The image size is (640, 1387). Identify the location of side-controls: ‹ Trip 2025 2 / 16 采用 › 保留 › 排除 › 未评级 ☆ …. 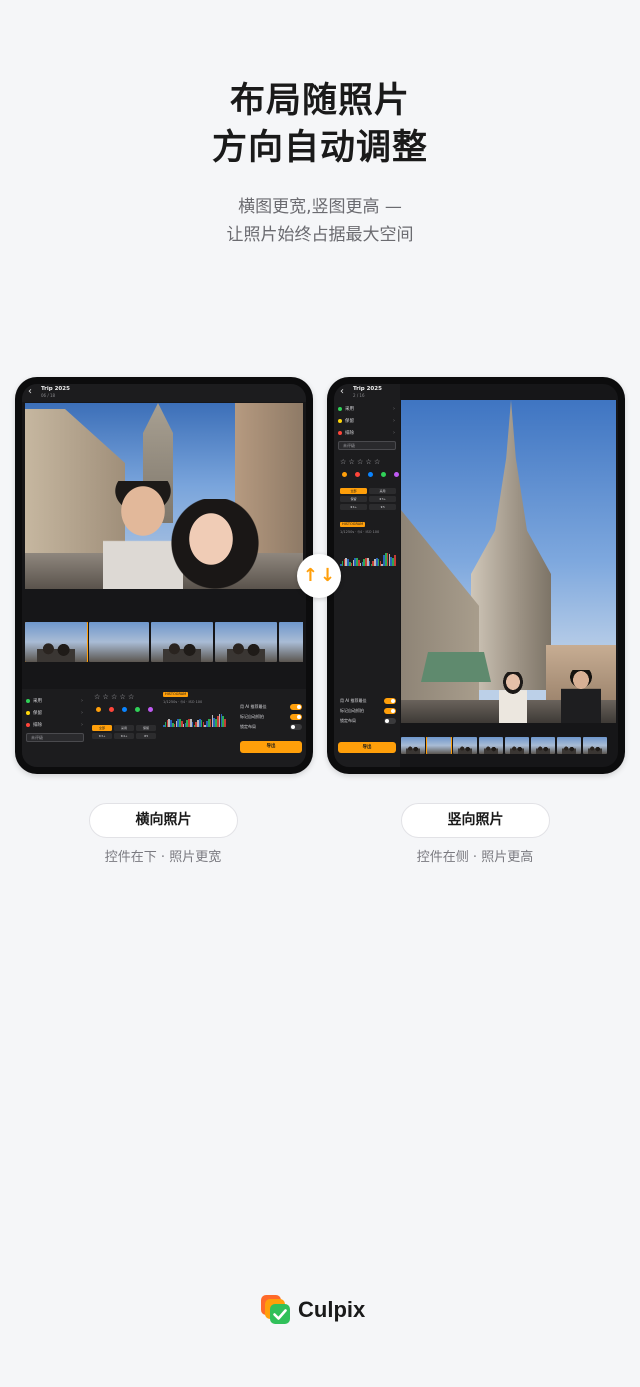
(367, 575).